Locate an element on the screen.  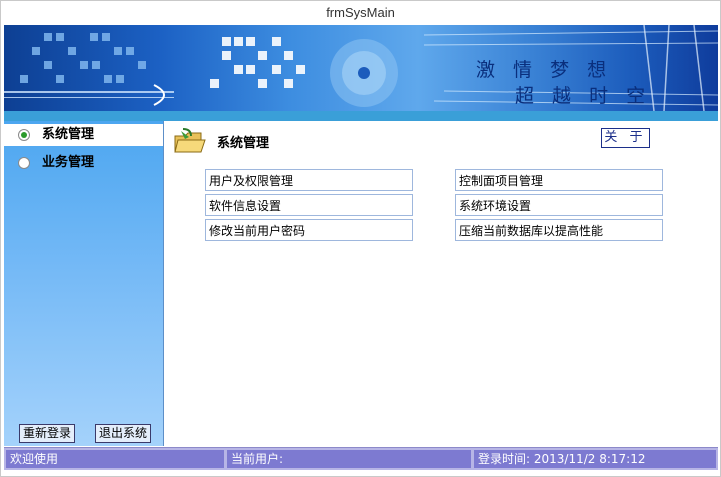
page-title: 系统管理 is located at coordinates (243, 143).